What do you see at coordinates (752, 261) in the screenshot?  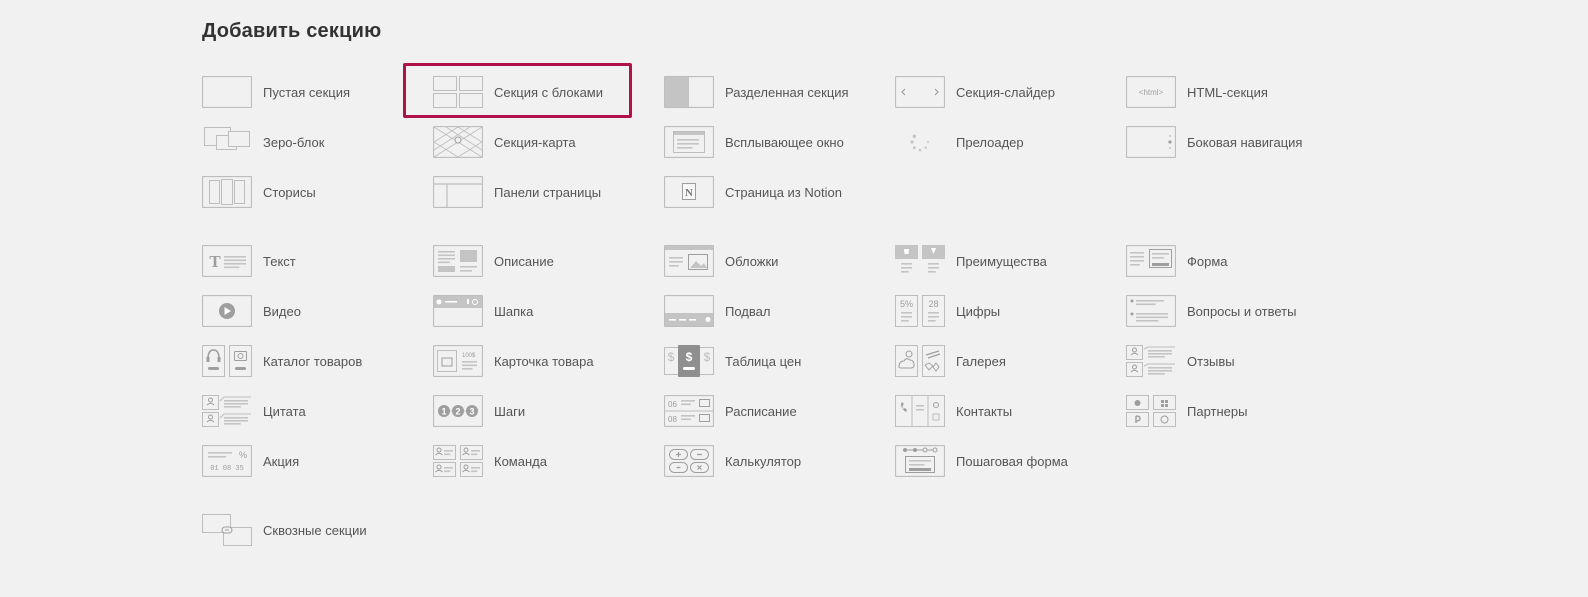 I see `section-item-label: Обложки` at bounding box center [752, 261].